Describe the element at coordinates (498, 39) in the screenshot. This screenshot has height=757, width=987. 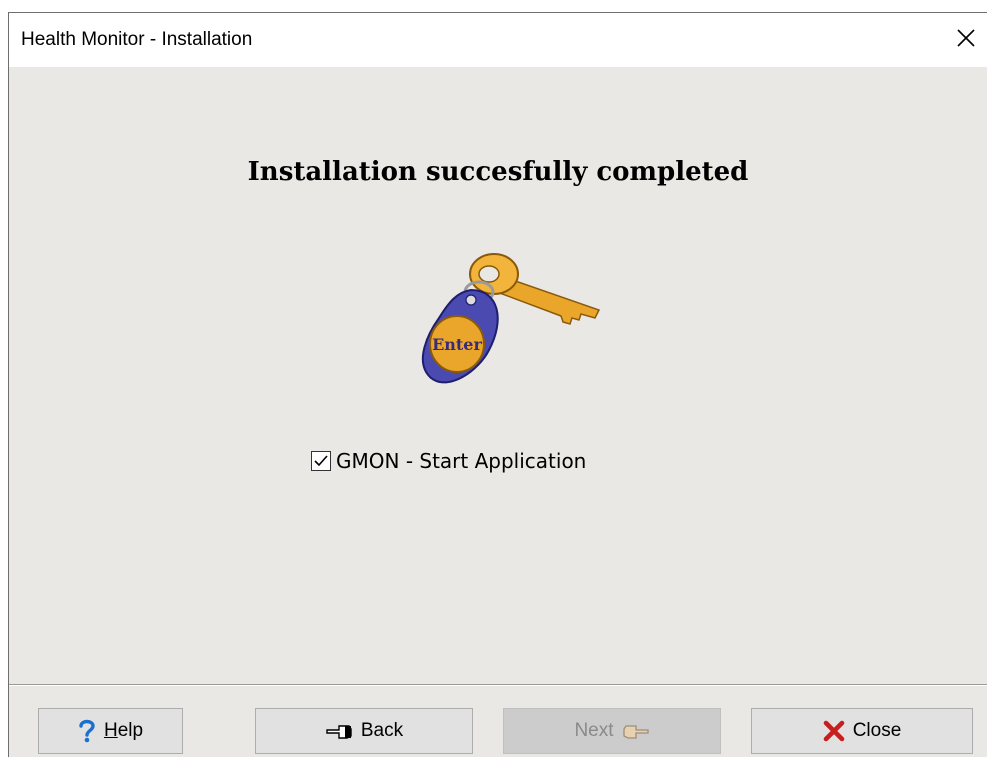
I see `title-bar: Health Monitor - Installation` at that location.